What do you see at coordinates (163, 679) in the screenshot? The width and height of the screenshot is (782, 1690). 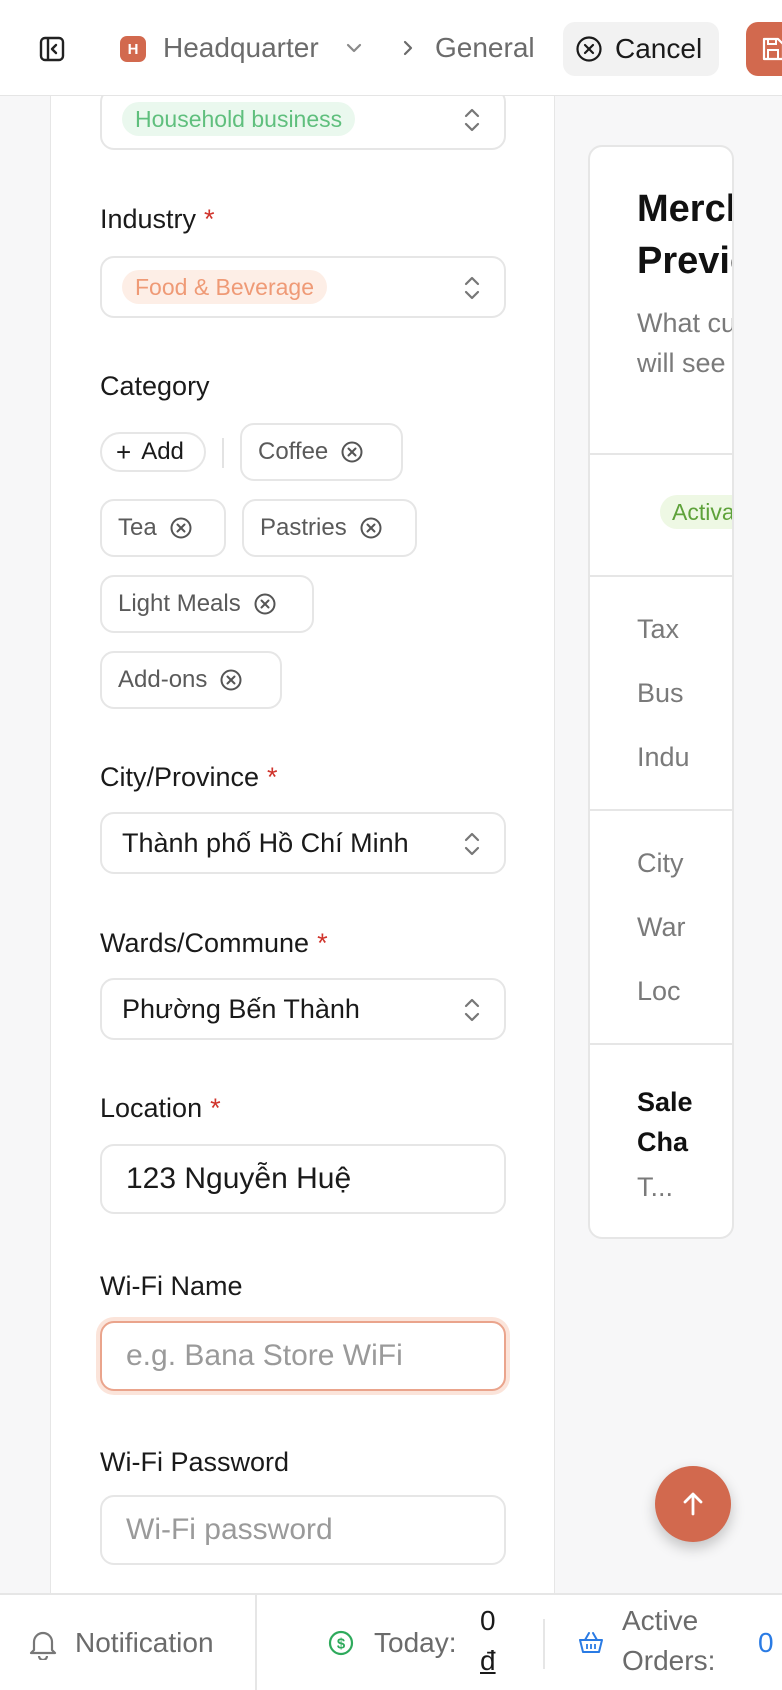 I see `chip-label: Add-ons` at bounding box center [163, 679].